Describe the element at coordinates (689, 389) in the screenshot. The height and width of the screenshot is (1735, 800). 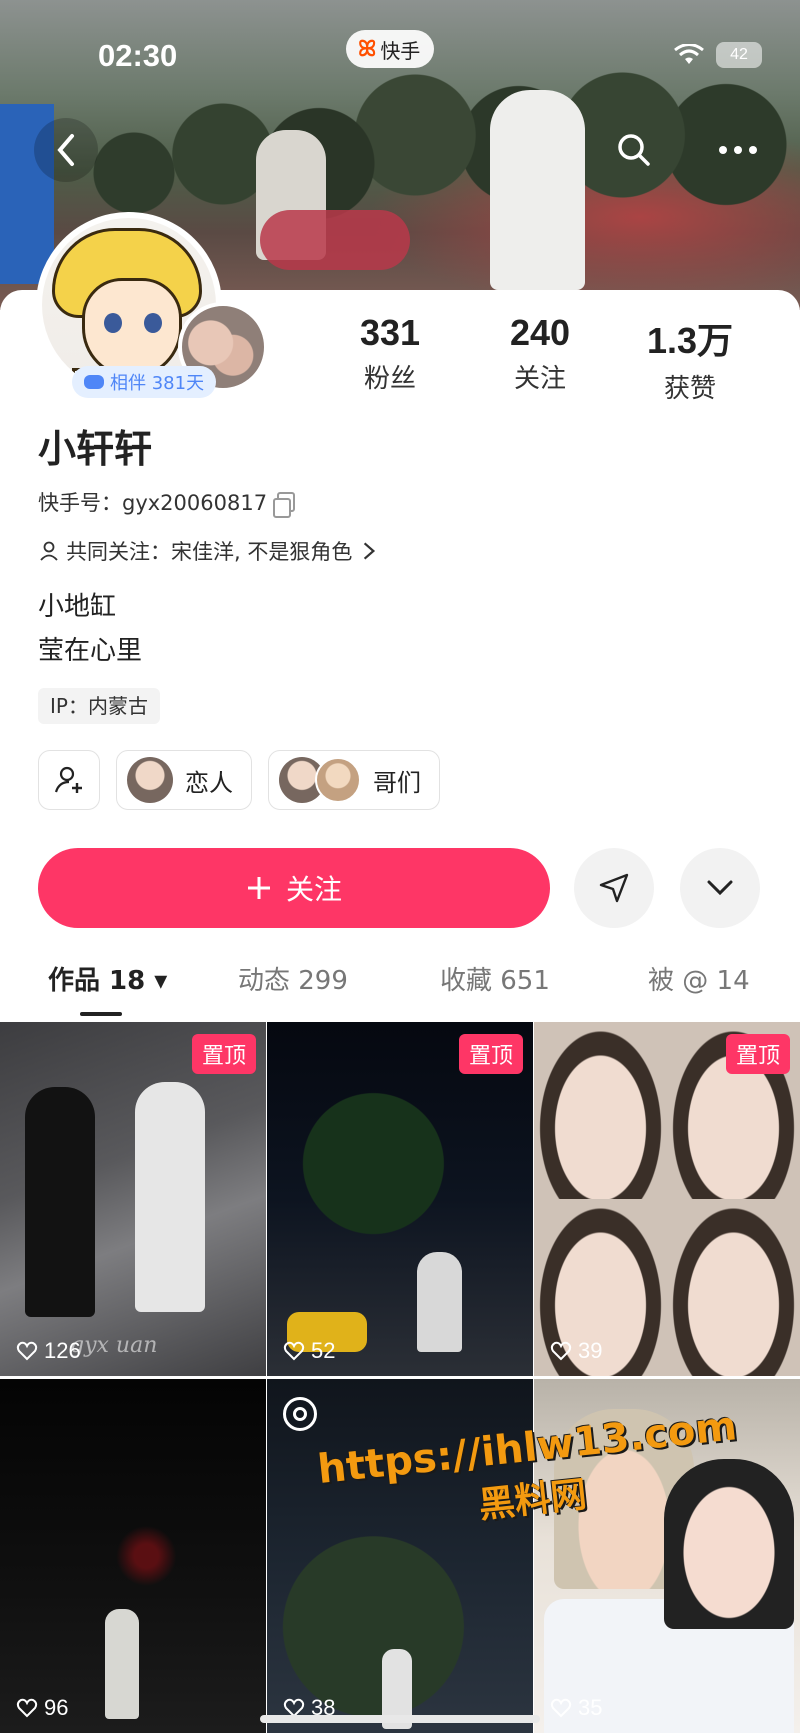
I see `stat-label: 获赞` at that location.